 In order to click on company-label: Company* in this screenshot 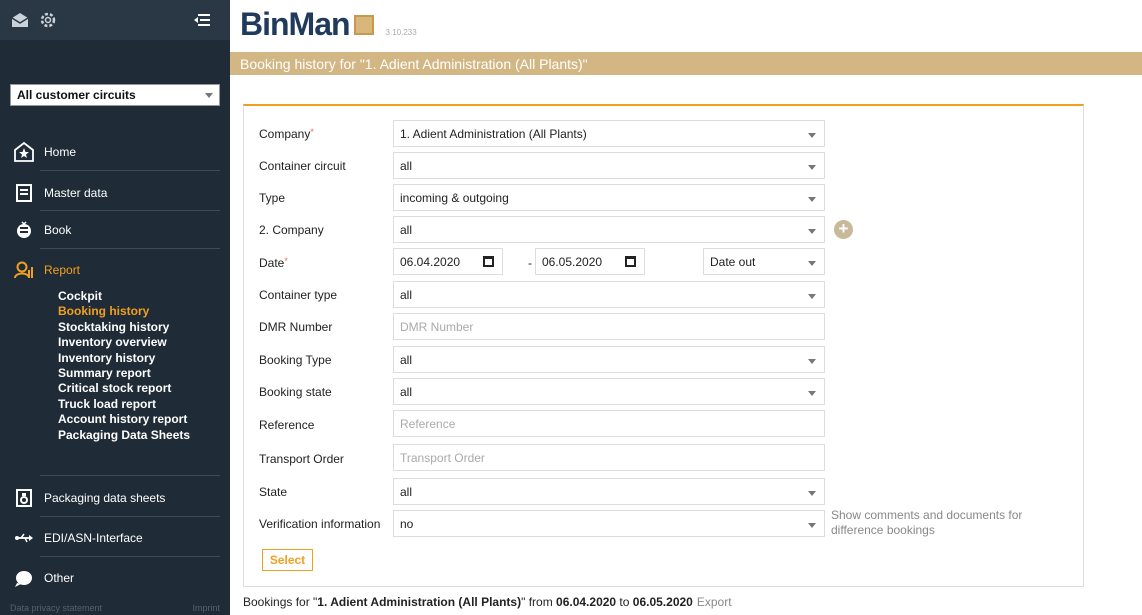, I will do `click(286, 134)`.